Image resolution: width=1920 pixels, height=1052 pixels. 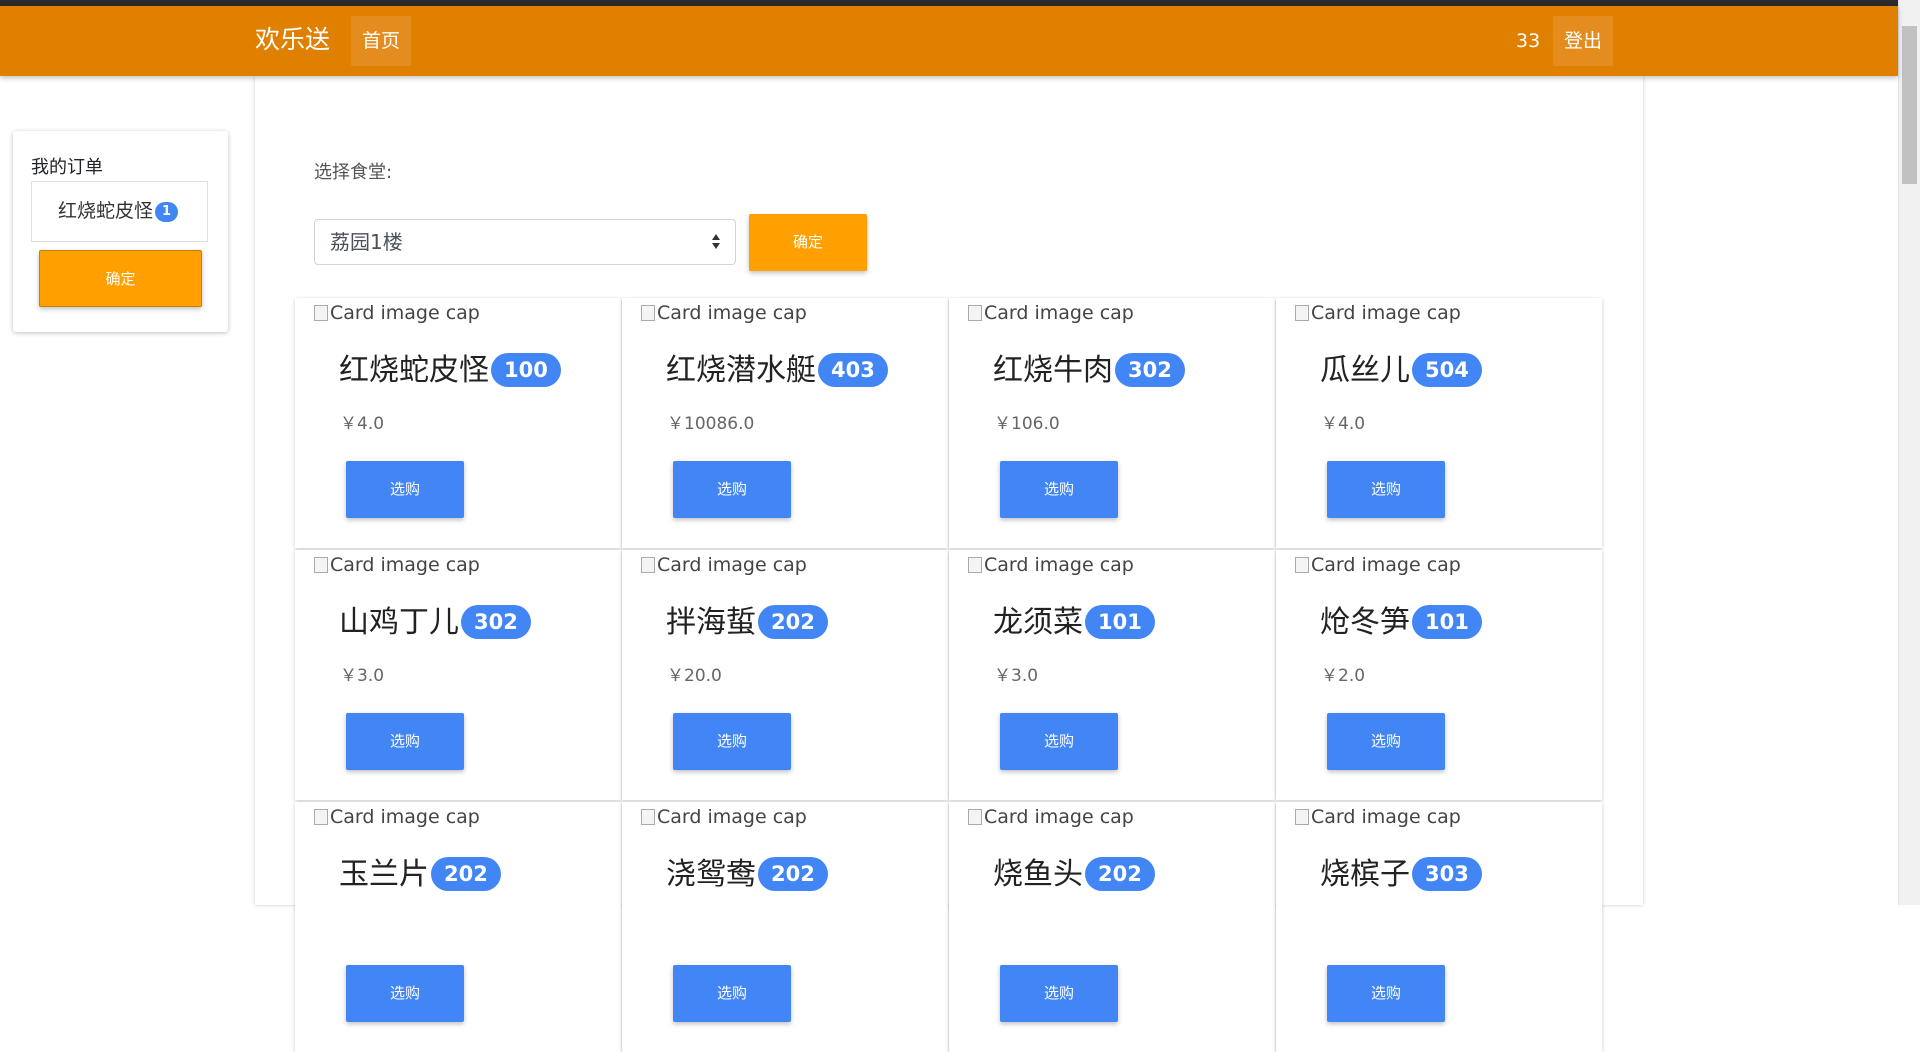 What do you see at coordinates (1447, 370) in the screenshot?
I see `dish-count-badge: 504` at bounding box center [1447, 370].